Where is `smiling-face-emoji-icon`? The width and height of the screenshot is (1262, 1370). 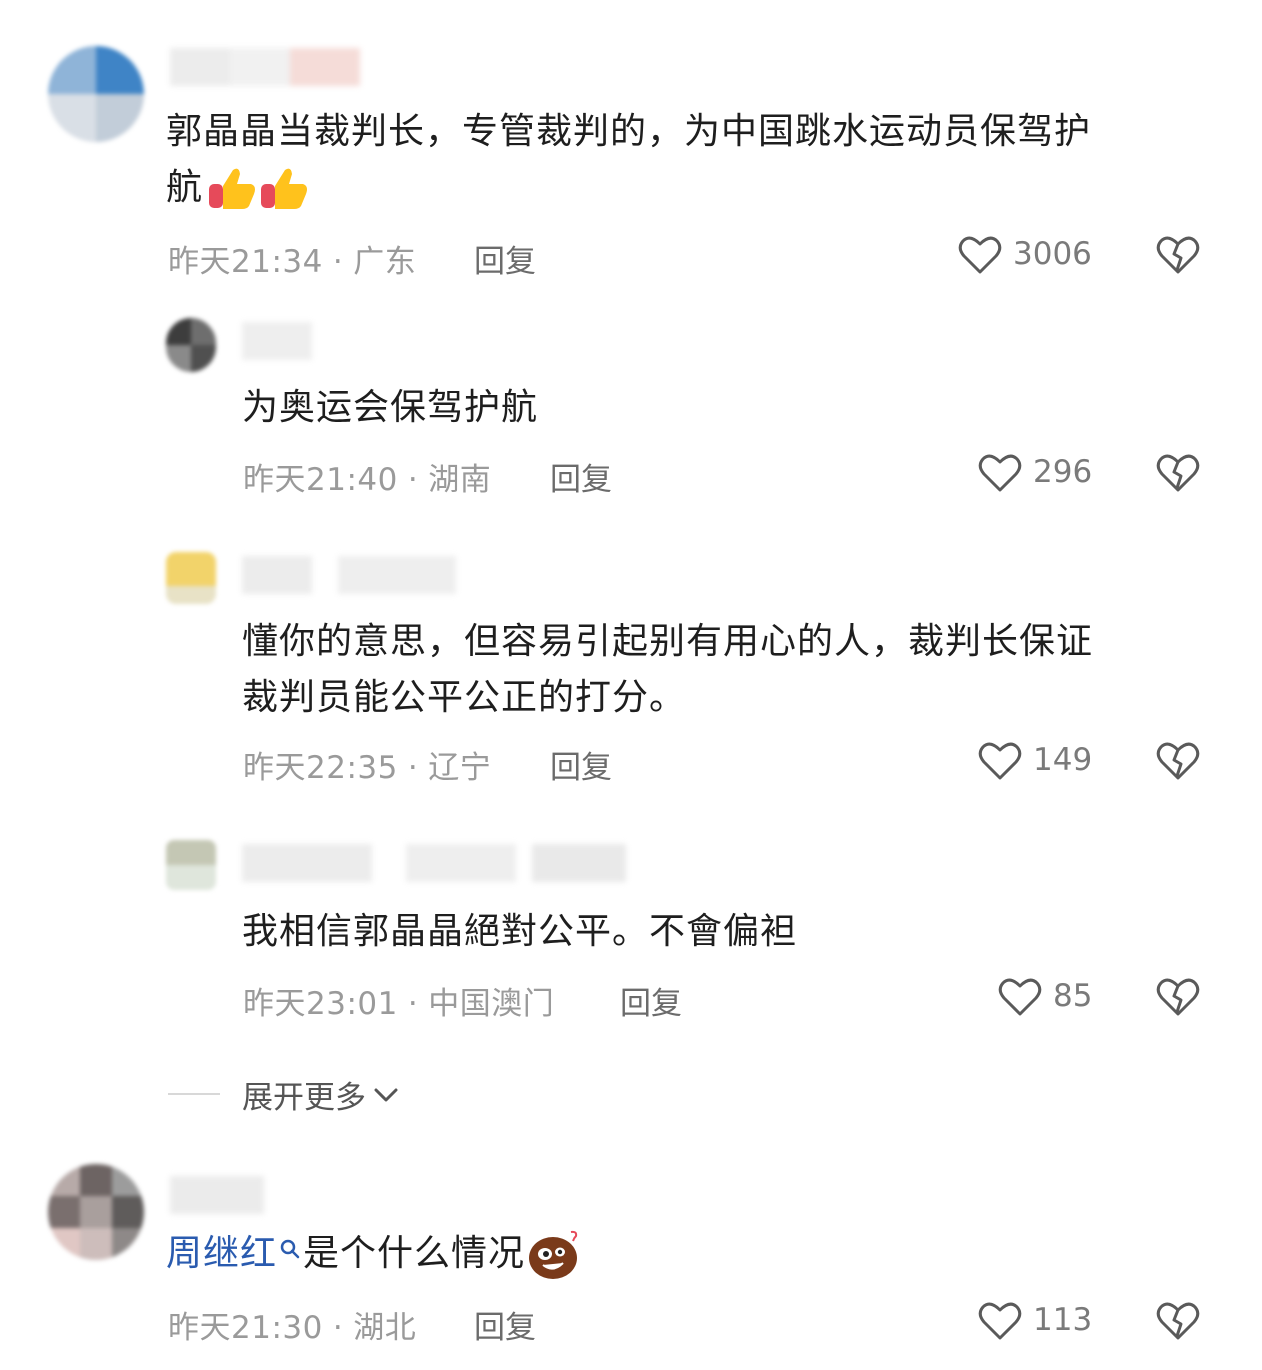
smiling-face-emoji-icon is located at coordinates (555, 1254).